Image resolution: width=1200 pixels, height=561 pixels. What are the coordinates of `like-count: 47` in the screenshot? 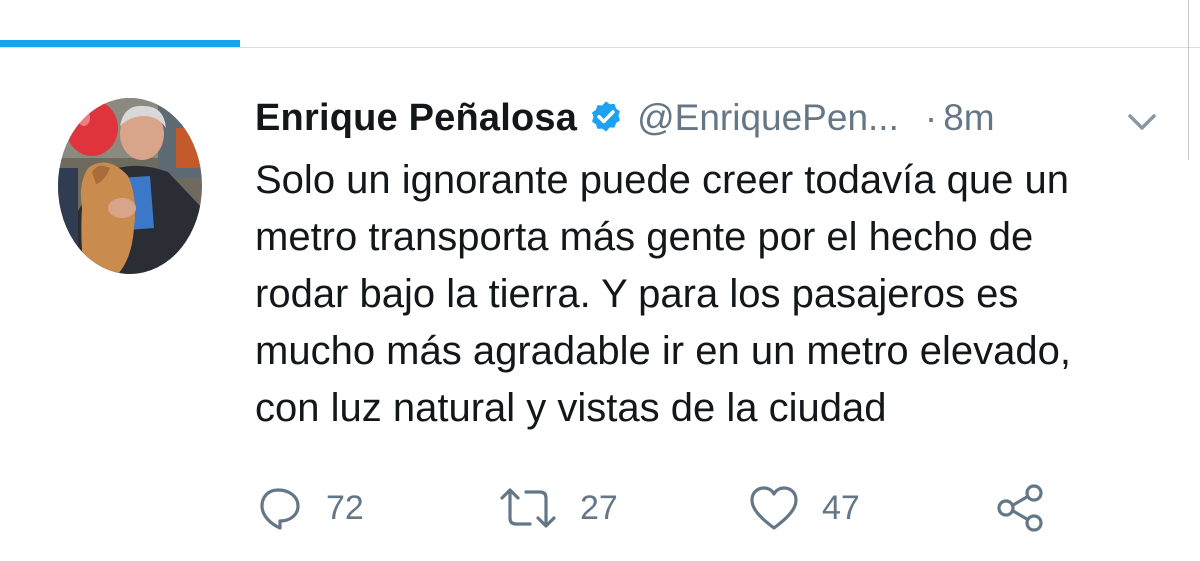 It's located at (841, 507).